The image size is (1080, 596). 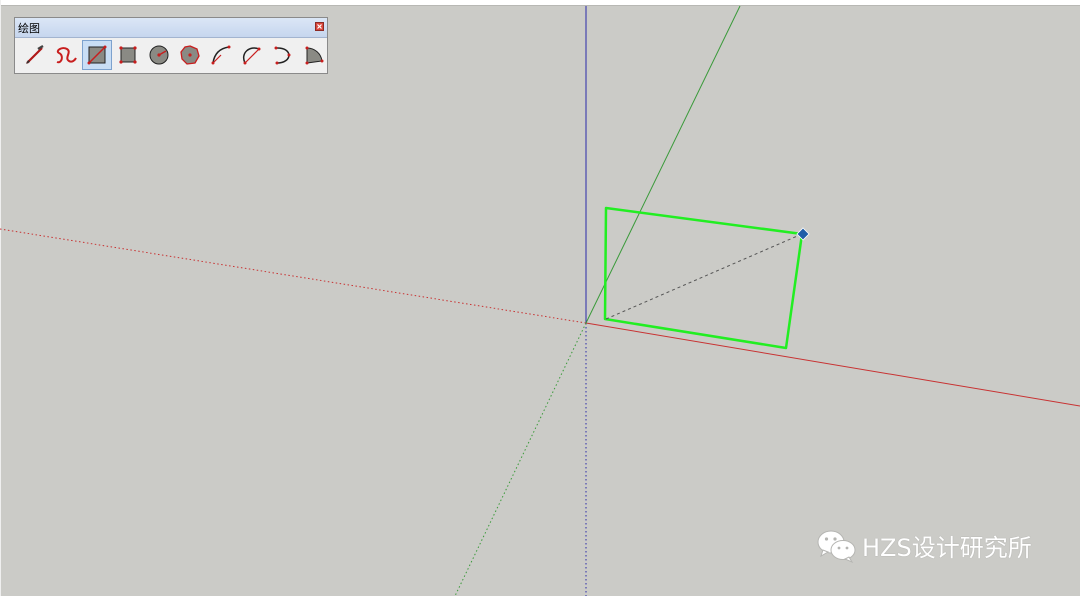 I want to click on two-point-arc-tool-button, so click(x=252, y=55).